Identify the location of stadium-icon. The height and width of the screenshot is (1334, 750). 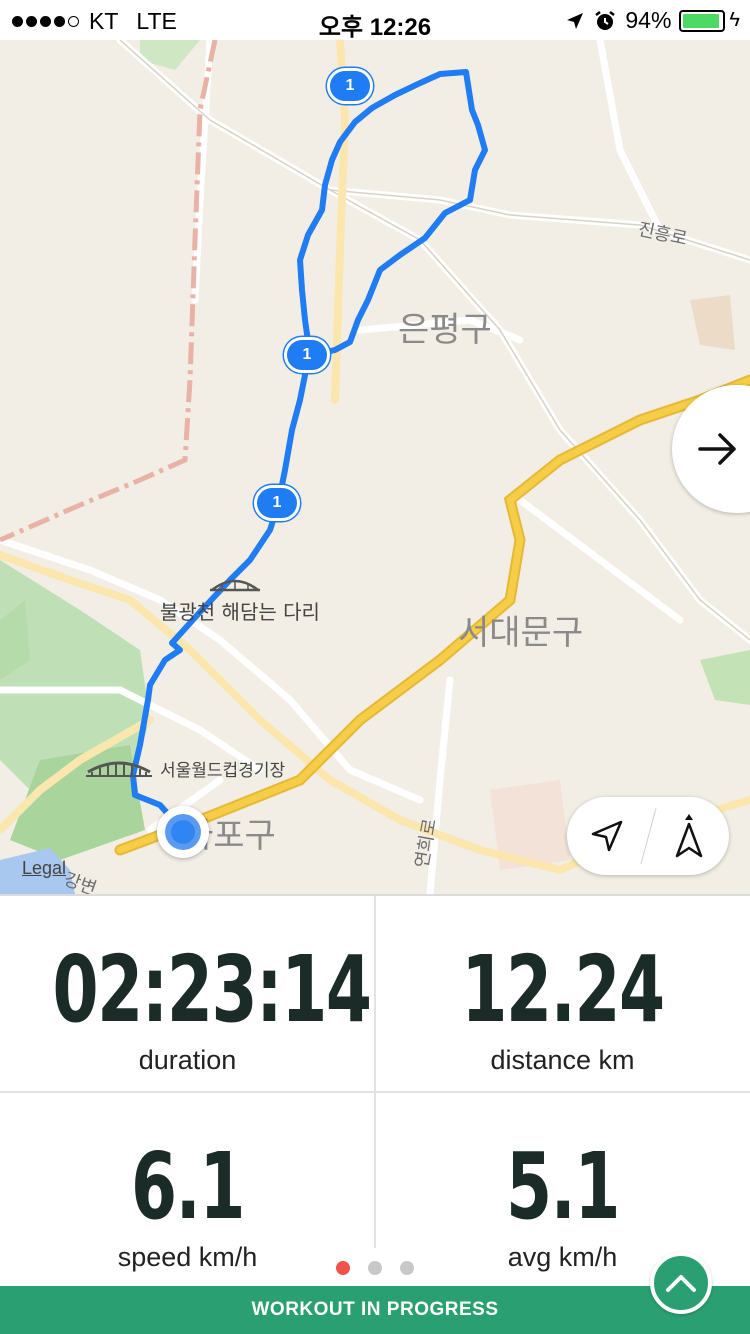
(119, 769).